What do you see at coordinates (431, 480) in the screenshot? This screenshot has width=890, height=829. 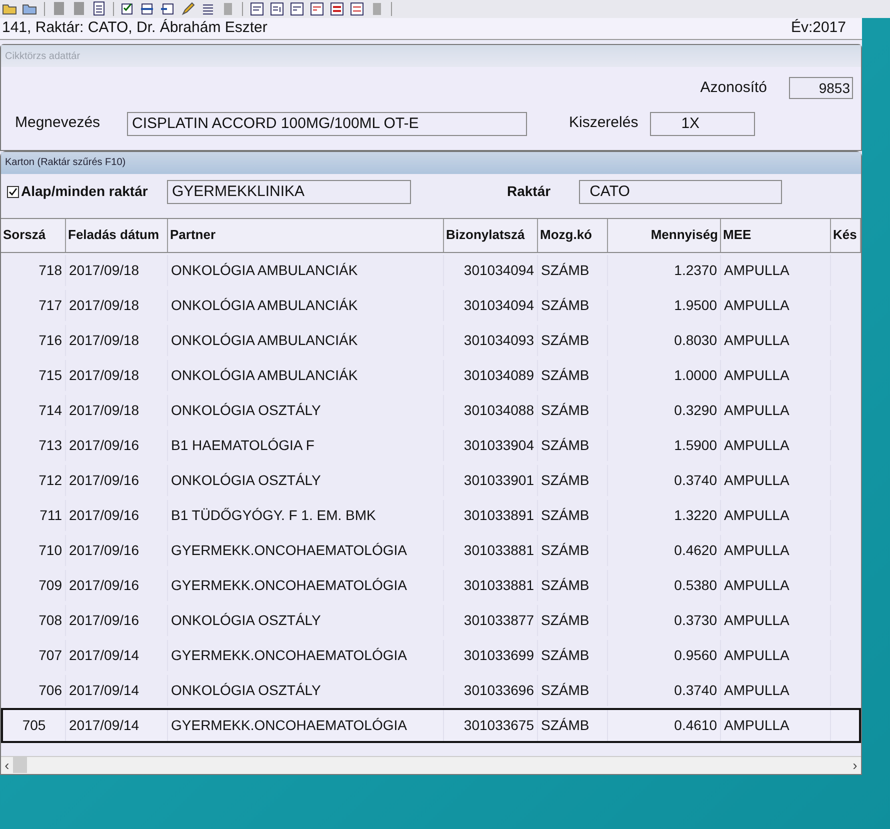 I see `table-row: 712 2017/09/16 ONKOLÓGIA OSZTÁLY 301033901 SZÁMB 0.3740 AMPULLA` at bounding box center [431, 480].